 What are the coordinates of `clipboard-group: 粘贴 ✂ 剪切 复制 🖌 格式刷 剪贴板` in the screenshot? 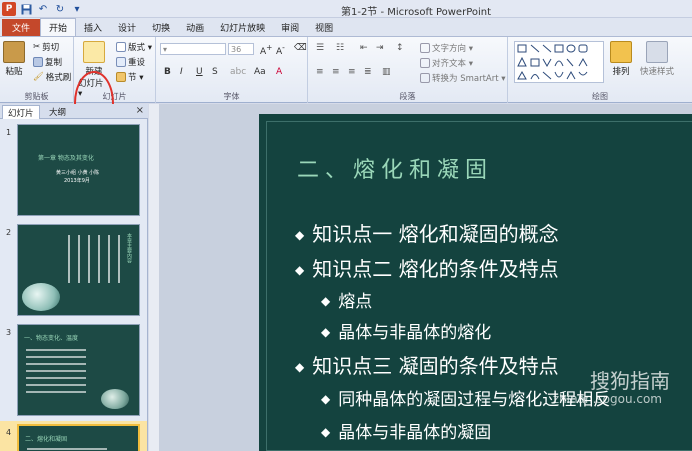 It's located at (37, 70).